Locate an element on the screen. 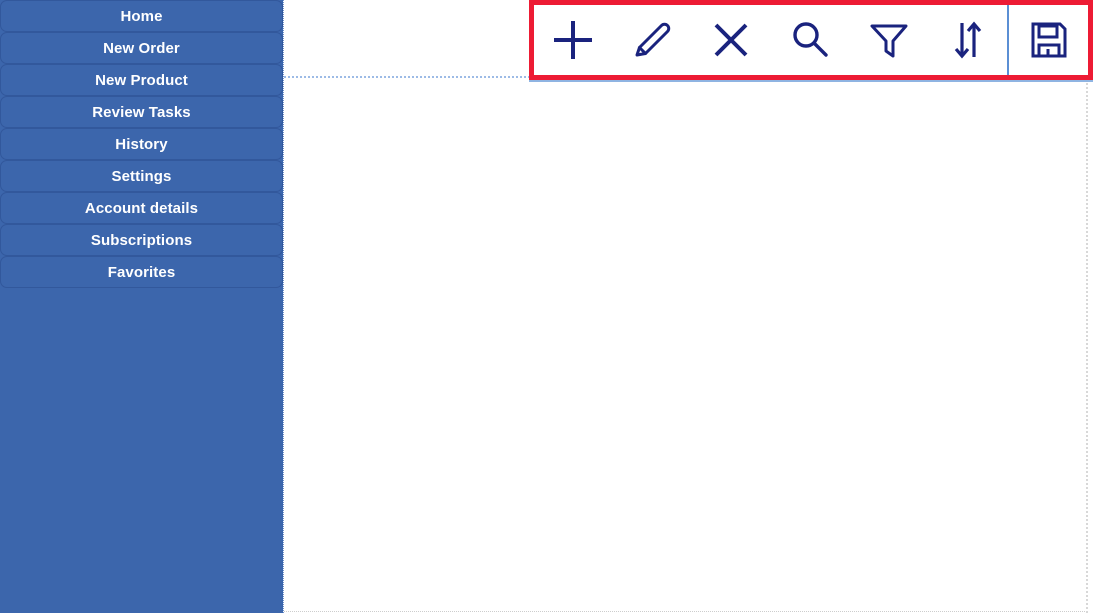  add-button is located at coordinates (573, 40).